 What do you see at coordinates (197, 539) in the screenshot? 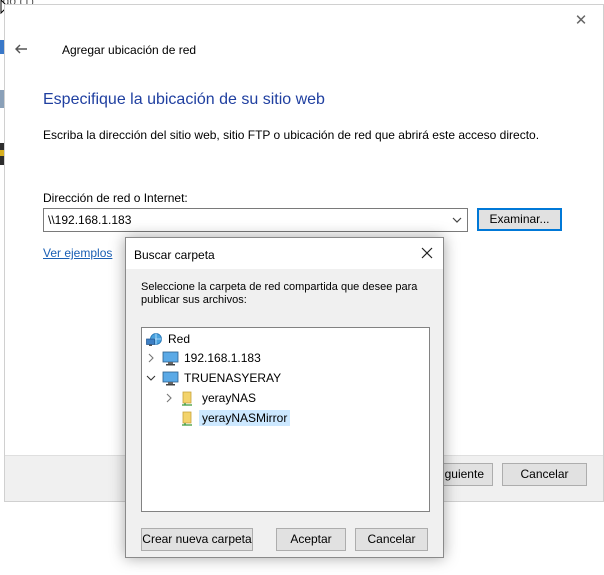
I see `new-folder-button: Crear nueva carpeta` at bounding box center [197, 539].